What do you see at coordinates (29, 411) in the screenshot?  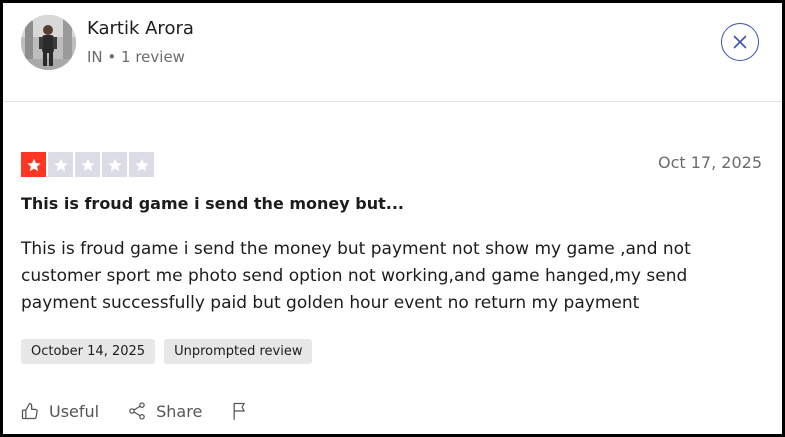 I see `thumbs-up-icon` at bounding box center [29, 411].